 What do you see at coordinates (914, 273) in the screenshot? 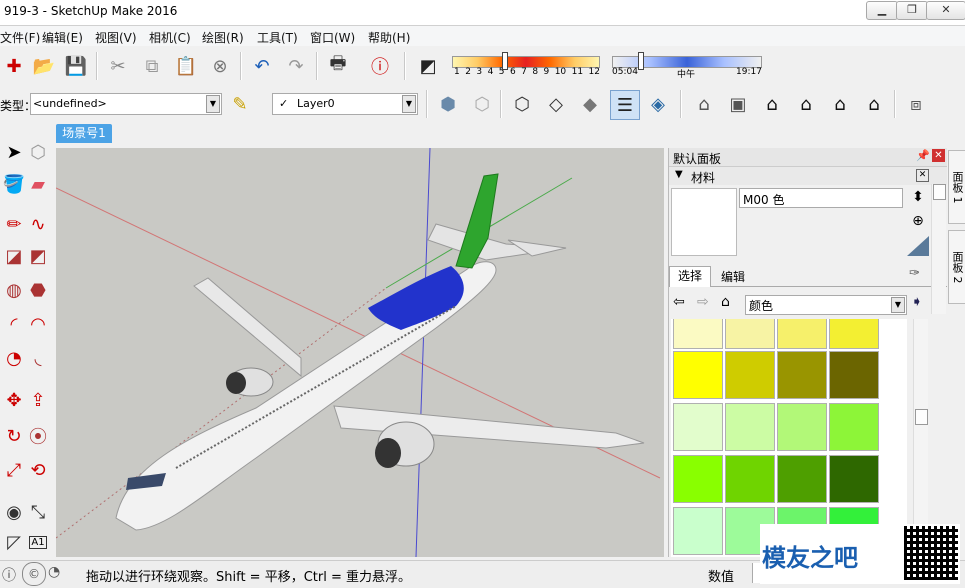
I see `sample-paint-icon: ✑` at bounding box center [914, 273].